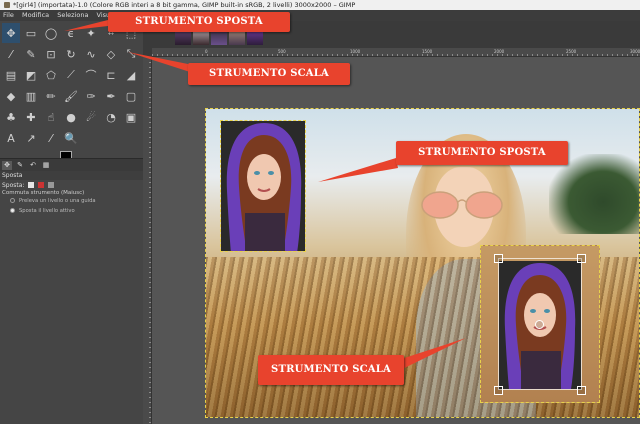  Describe the element at coordinates (51, 138) in the screenshot. I see `eyedropper-icon: ⁄` at that location.